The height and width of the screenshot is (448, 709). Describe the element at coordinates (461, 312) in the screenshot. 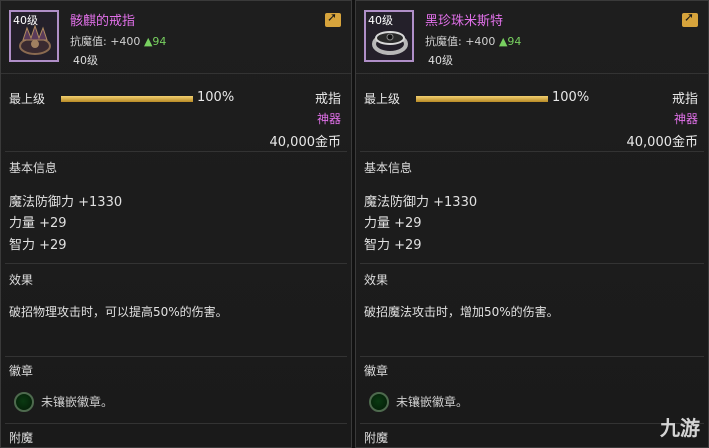

I see `effect-text: 破招魔法攻击时，增加50%的伤害。` at that location.